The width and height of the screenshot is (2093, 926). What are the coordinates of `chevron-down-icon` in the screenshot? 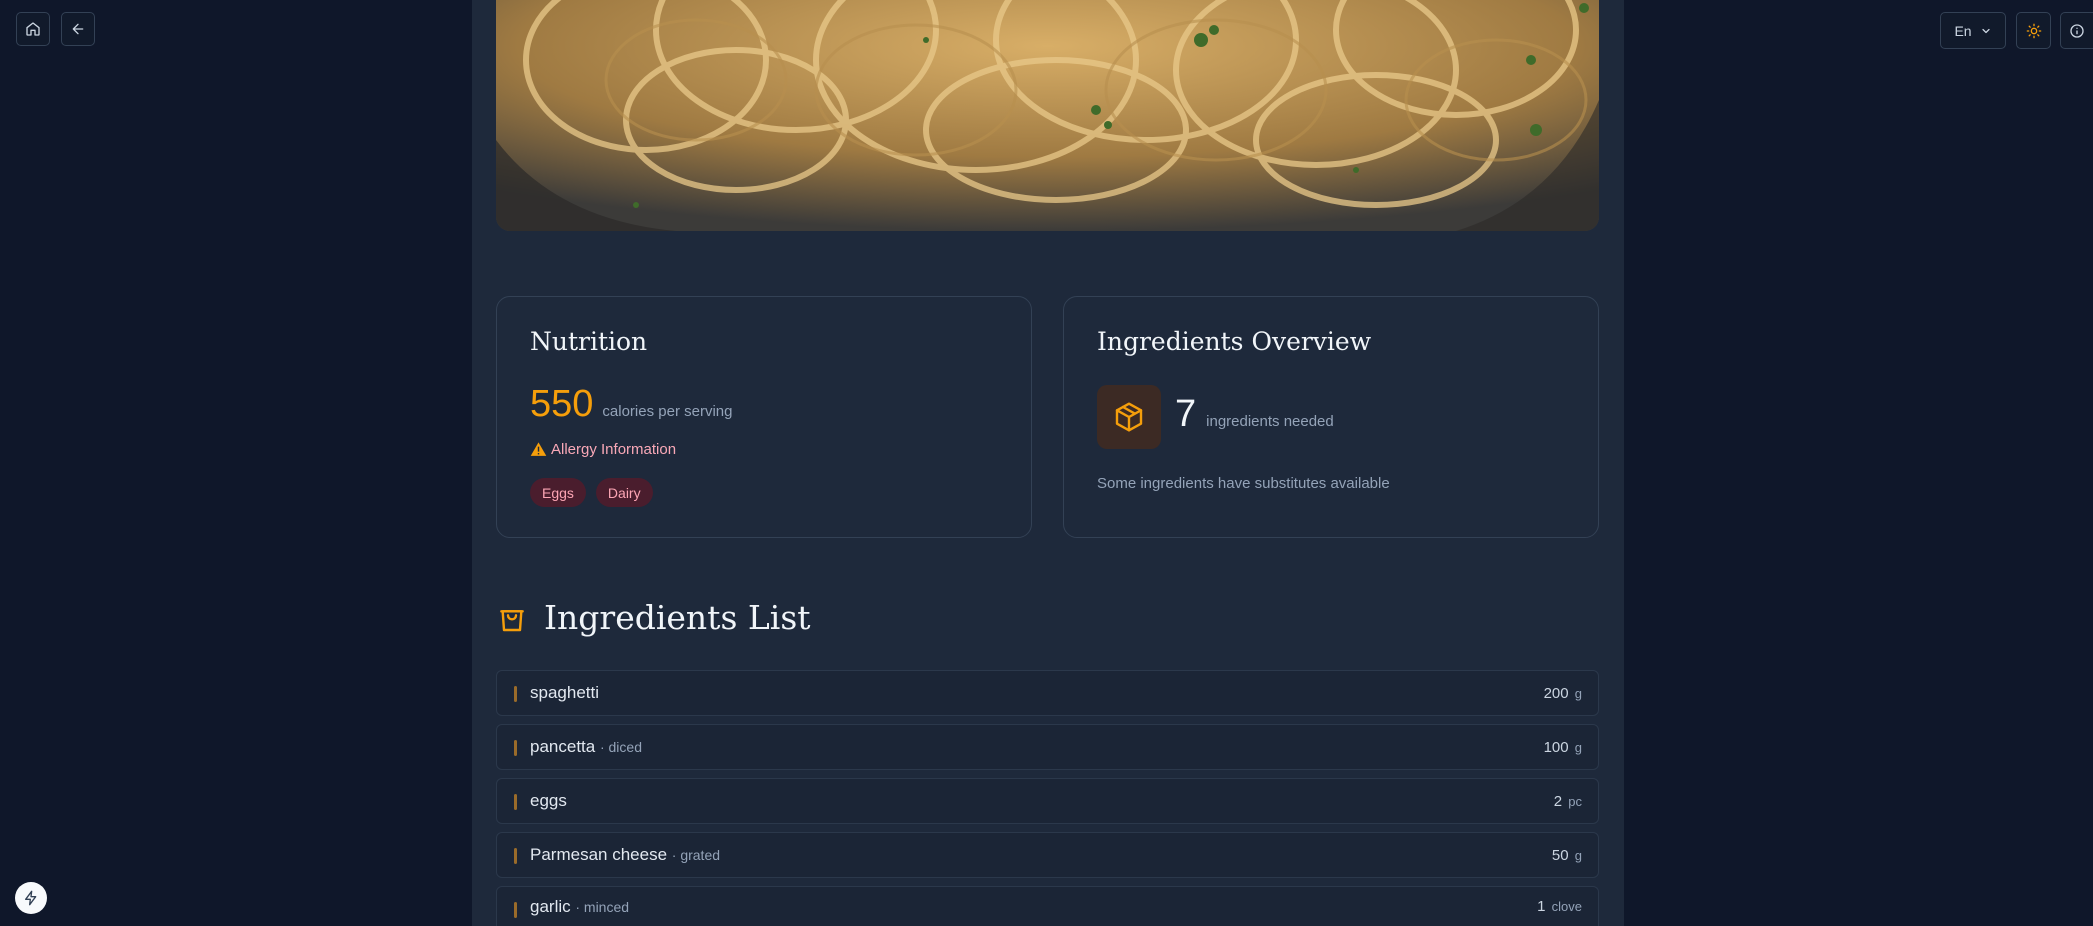 It's located at (1986, 31).